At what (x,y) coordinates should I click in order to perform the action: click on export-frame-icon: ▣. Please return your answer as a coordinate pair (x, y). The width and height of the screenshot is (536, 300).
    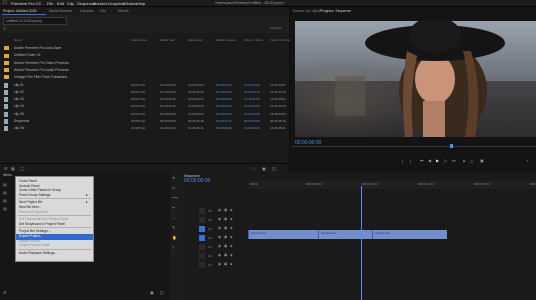
    Looking at the image, I should click on (482, 160).